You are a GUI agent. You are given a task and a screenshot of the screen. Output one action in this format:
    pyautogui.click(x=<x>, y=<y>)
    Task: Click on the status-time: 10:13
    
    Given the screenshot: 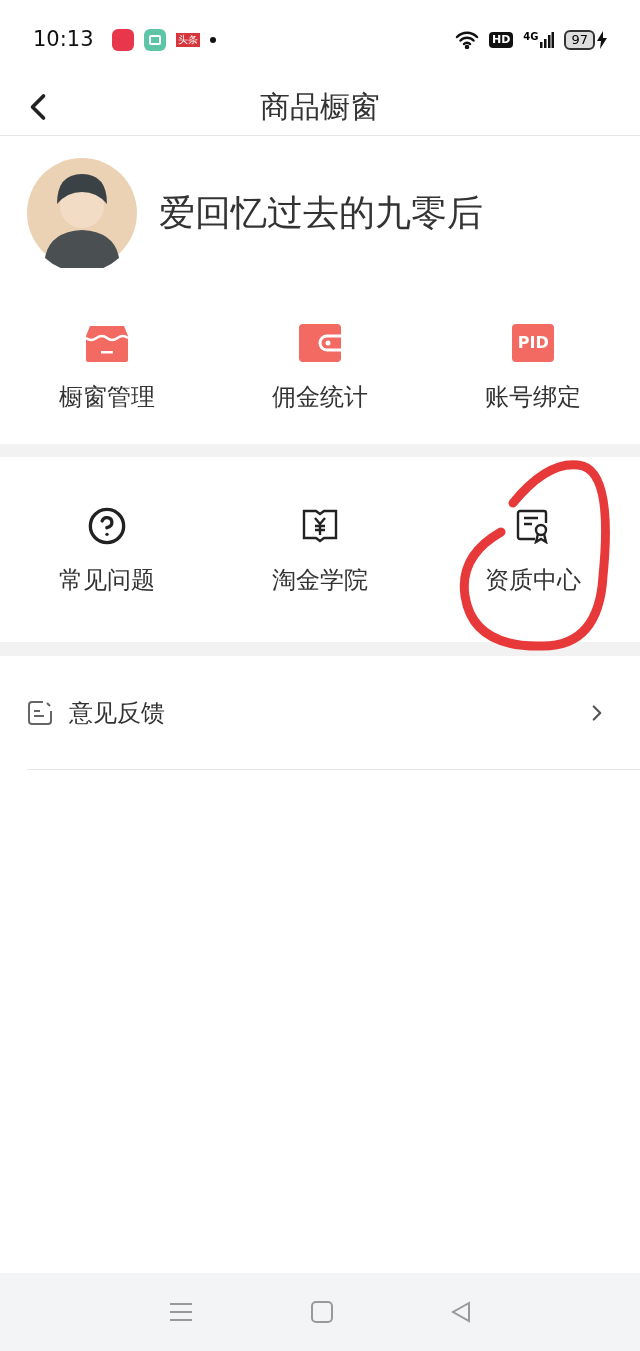 What is the action you would take?
    pyautogui.click(x=63, y=40)
    